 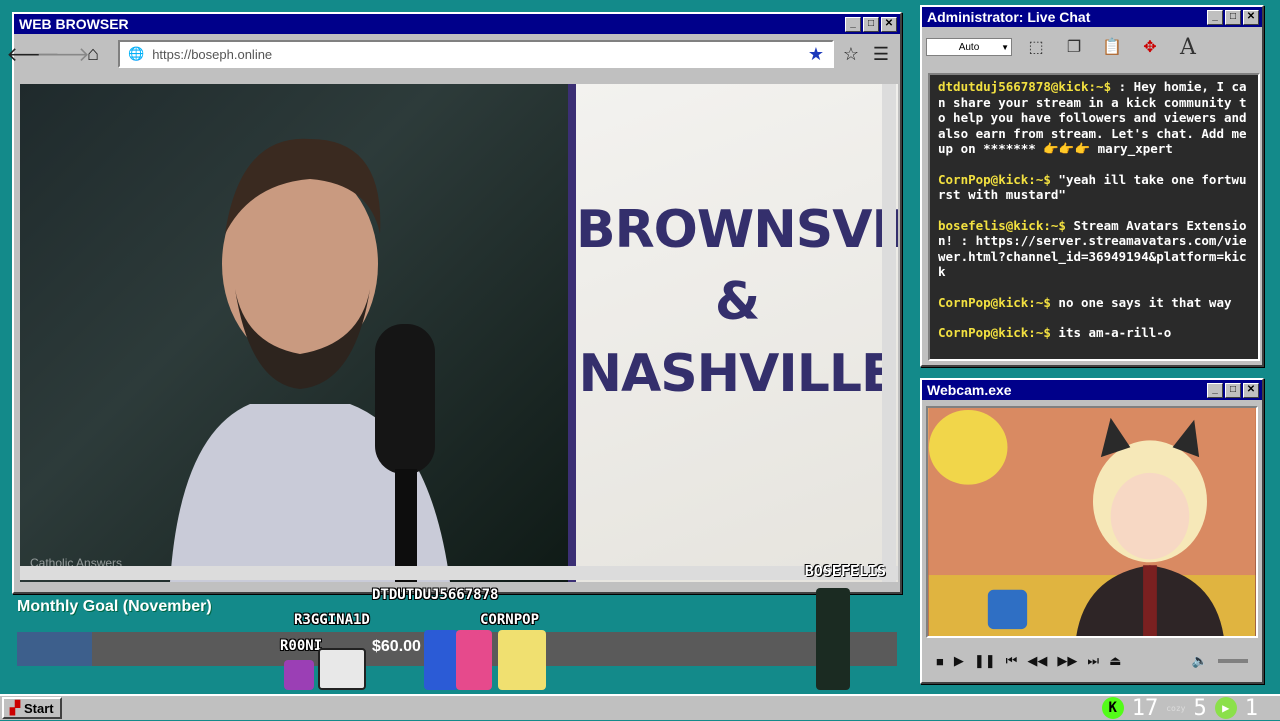 I want to click on pause-icon: ❚❚, so click(x=985, y=661).